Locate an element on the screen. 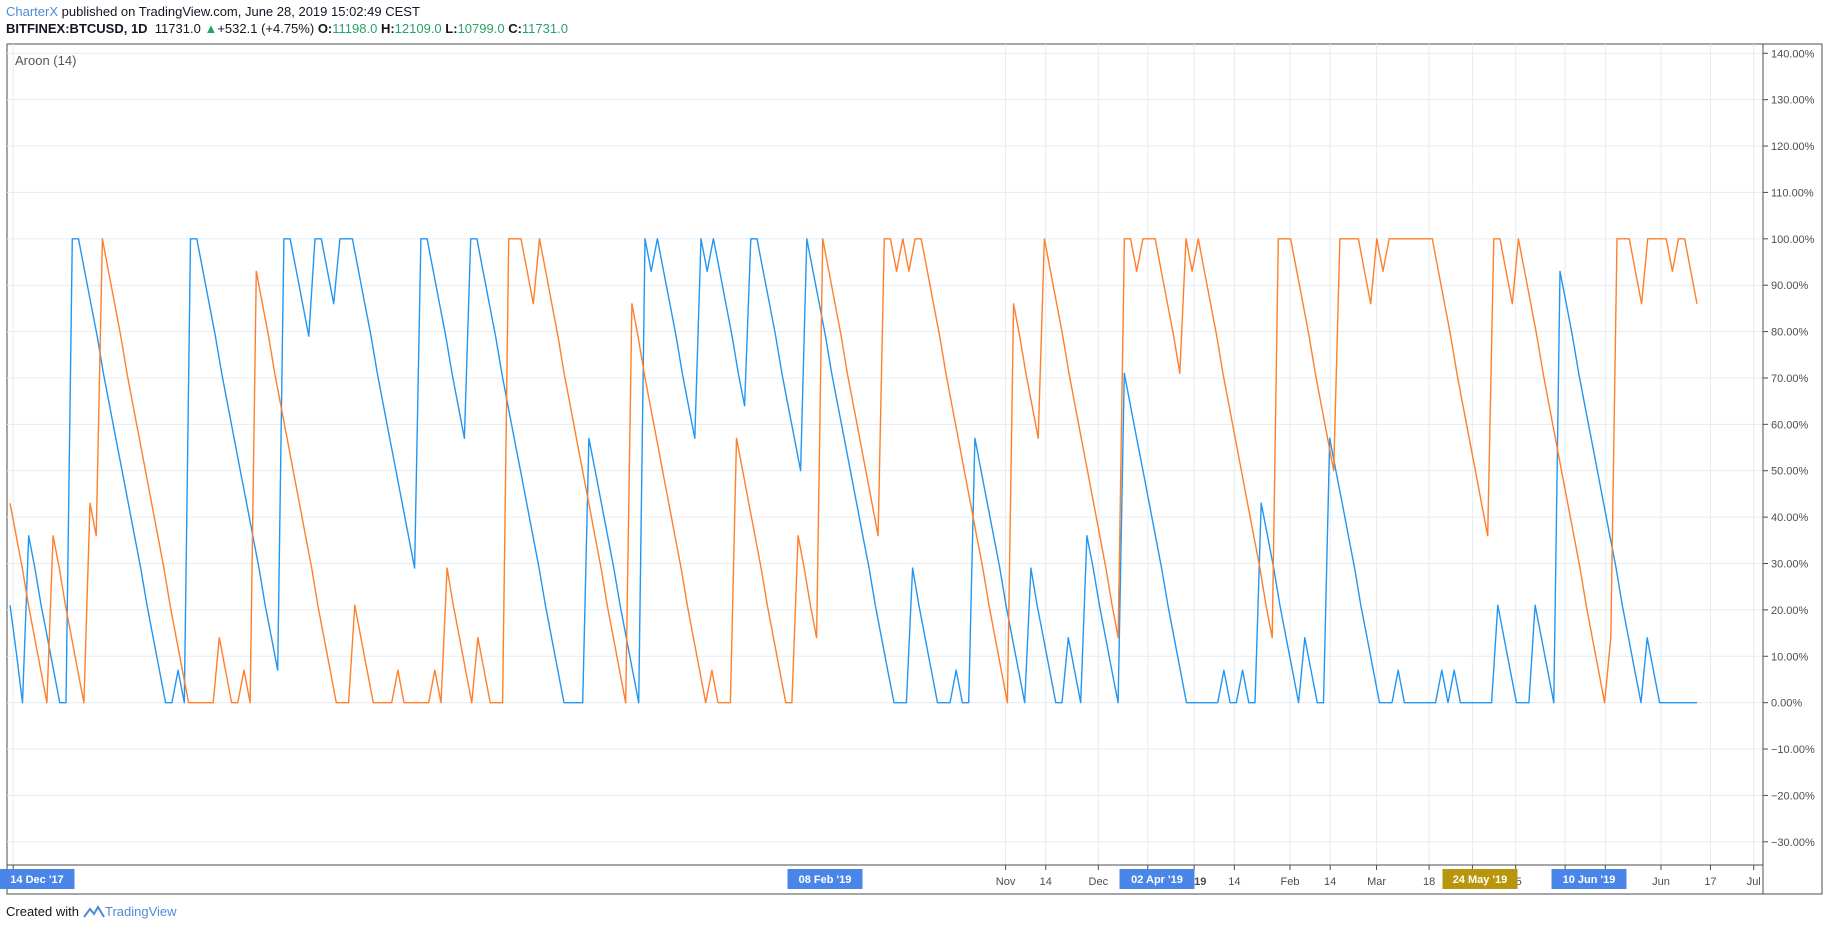 This screenshot has width=1828, height=930. y-tick-label: 120.00% is located at coordinates (1793, 147).